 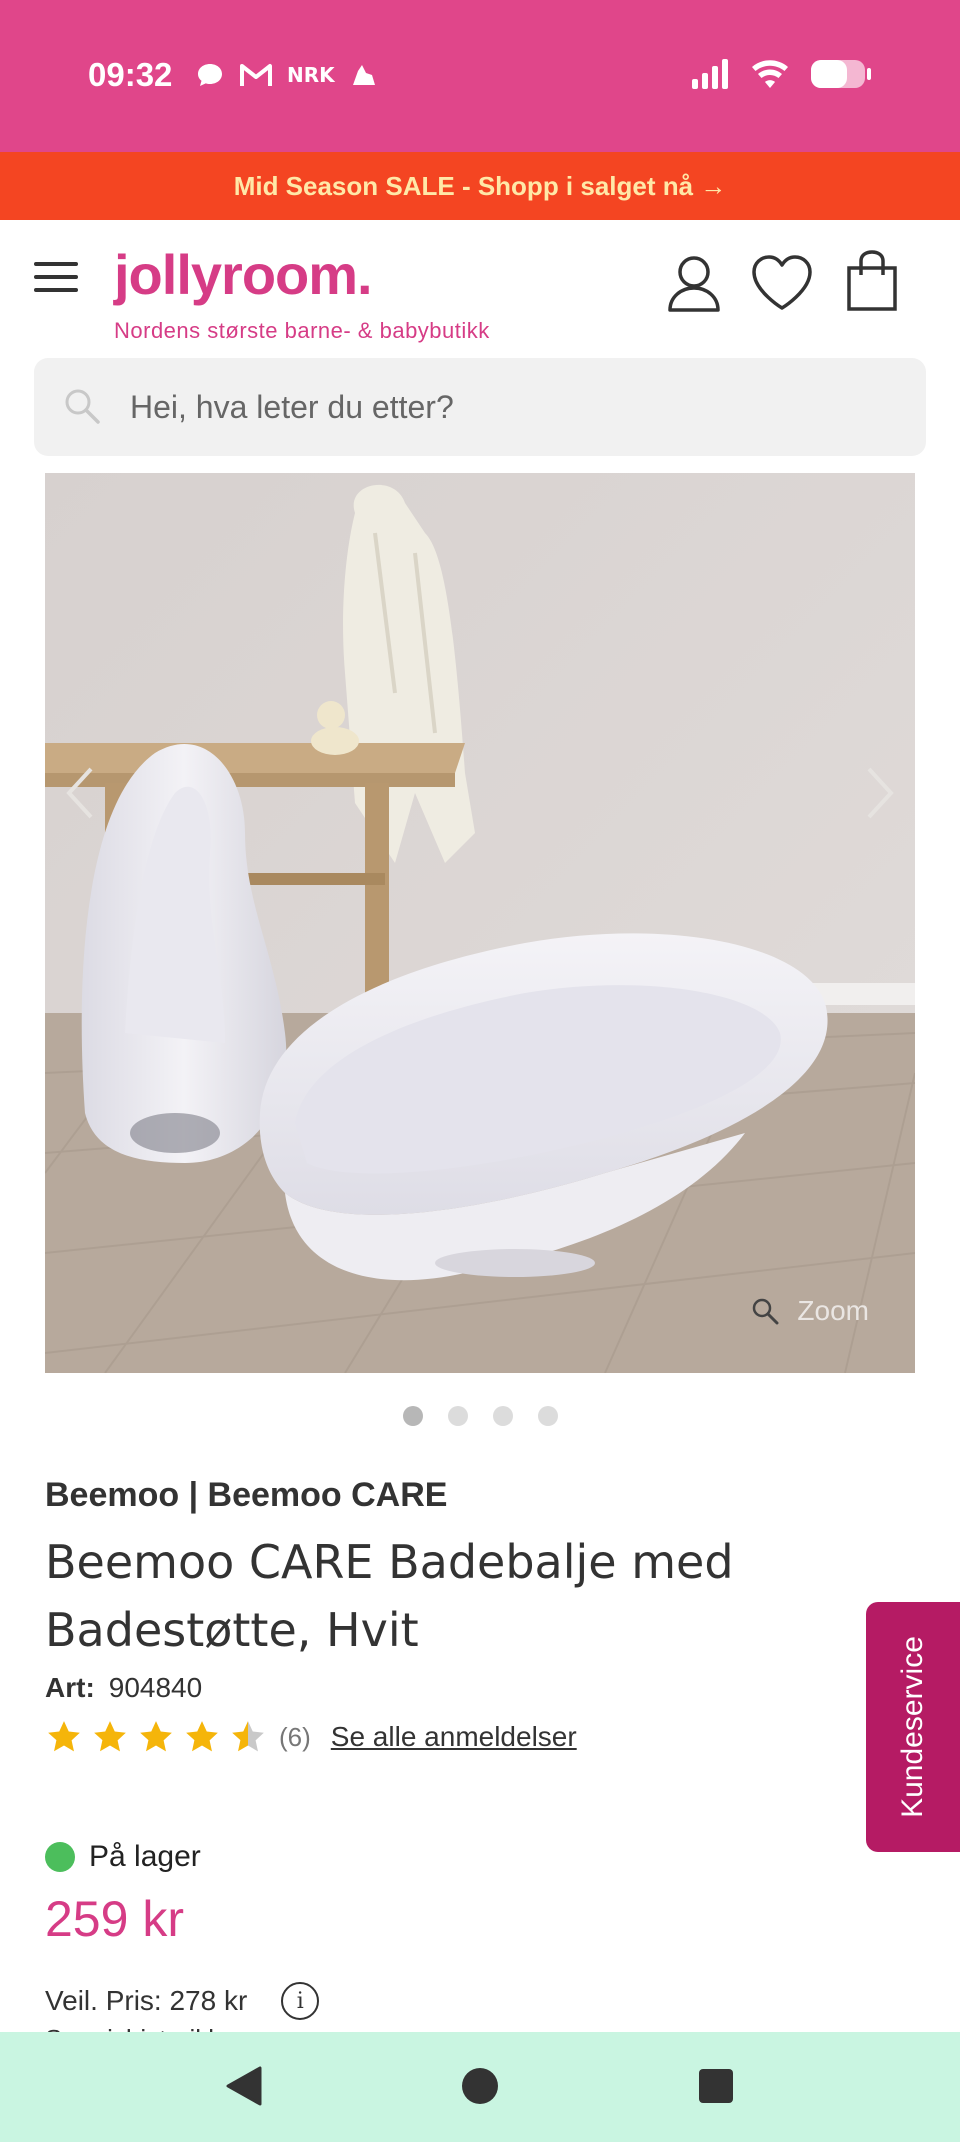 What do you see at coordinates (770, 74) in the screenshot?
I see `wifi-icon` at bounding box center [770, 74].